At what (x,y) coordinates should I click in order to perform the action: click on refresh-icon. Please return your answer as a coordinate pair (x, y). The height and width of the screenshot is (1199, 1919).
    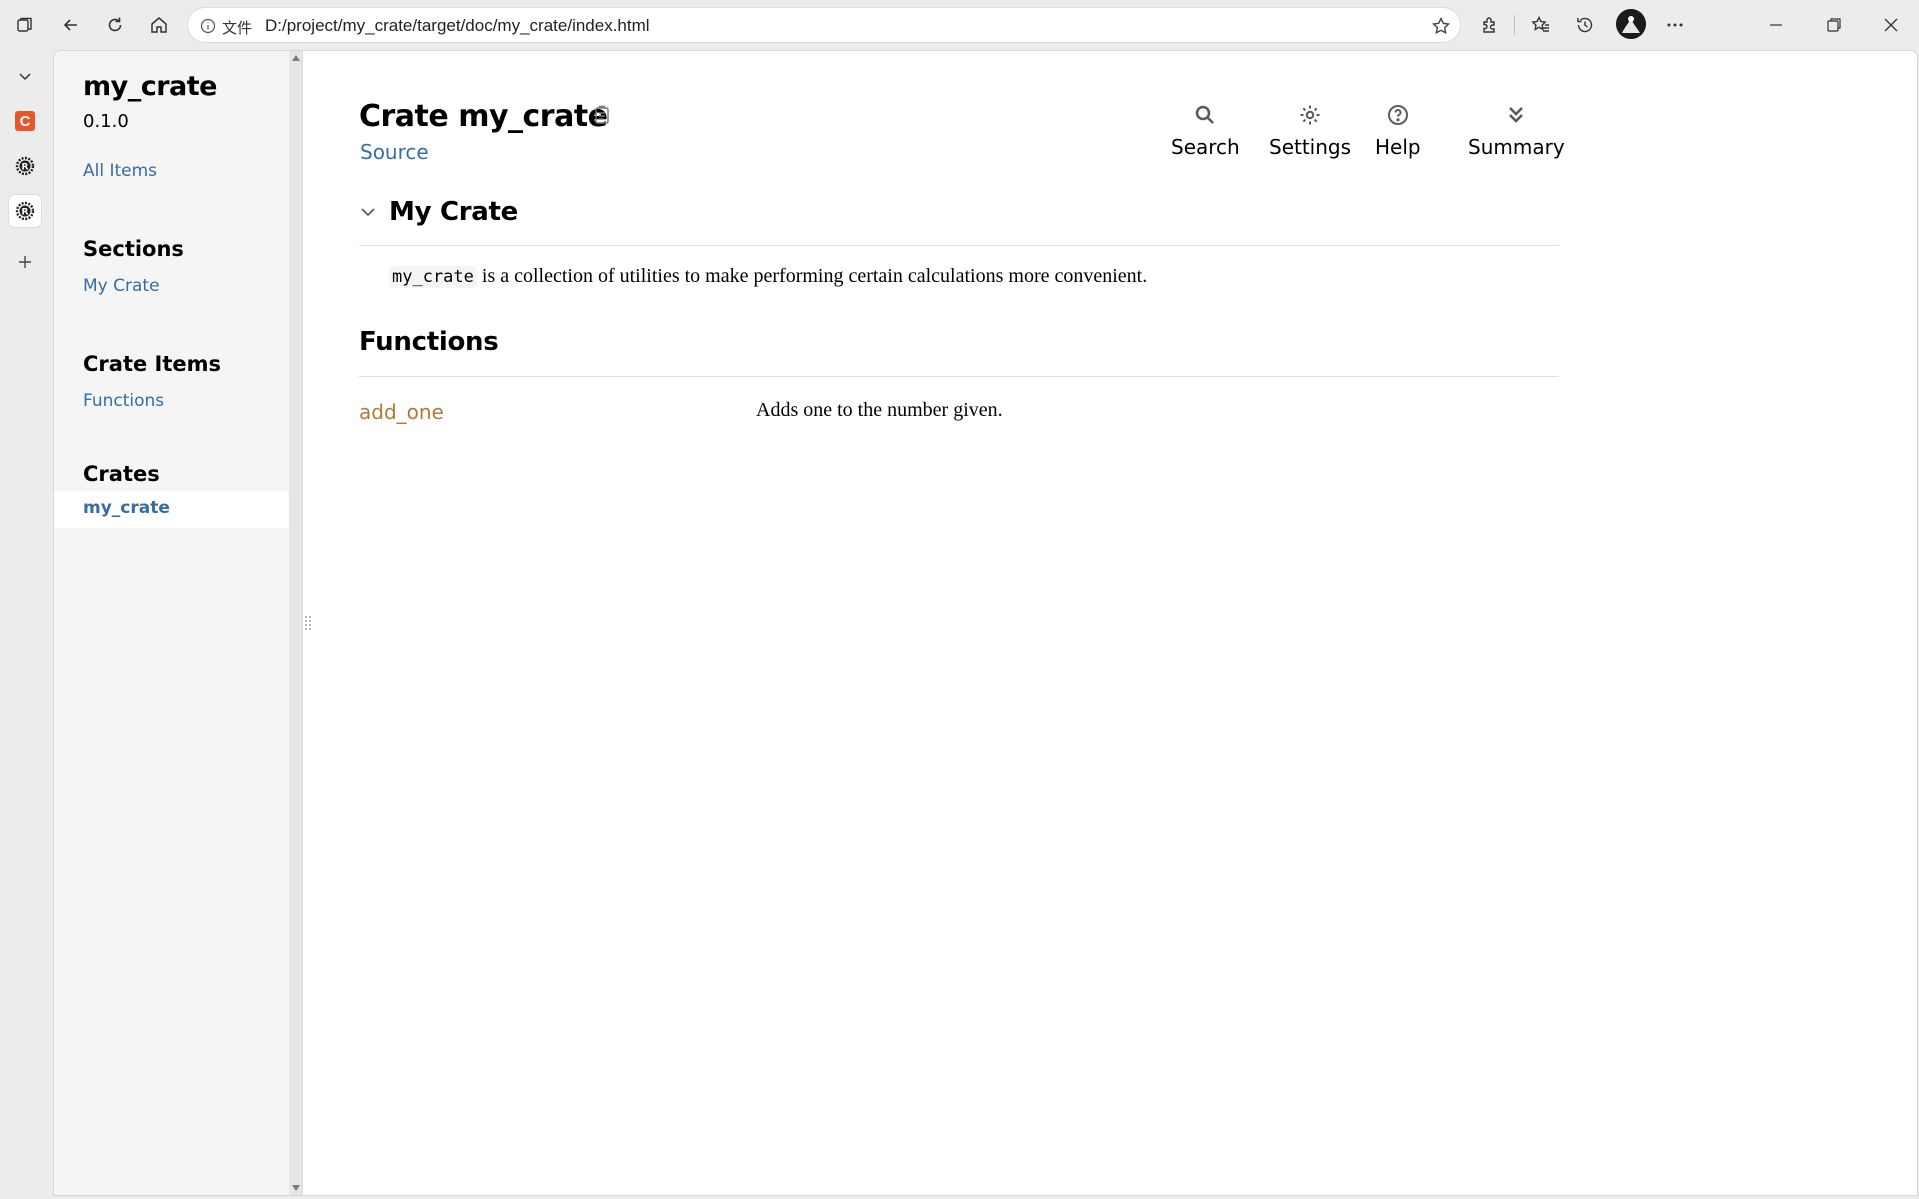
    Looking at the image, I should click on (115, 25).